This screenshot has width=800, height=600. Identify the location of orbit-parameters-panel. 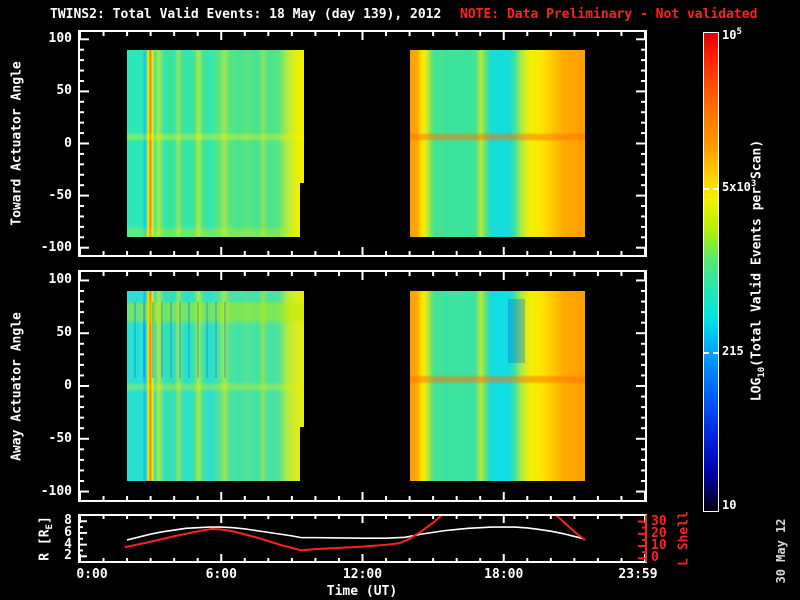
(362, 538).